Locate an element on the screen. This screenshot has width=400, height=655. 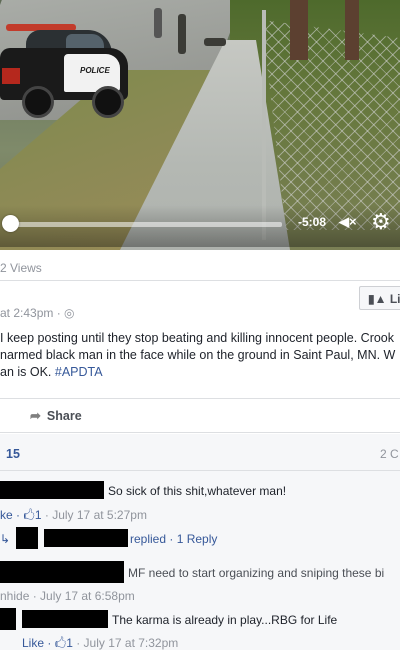
view-count: 2 Views is located at coordinates (21, 268).